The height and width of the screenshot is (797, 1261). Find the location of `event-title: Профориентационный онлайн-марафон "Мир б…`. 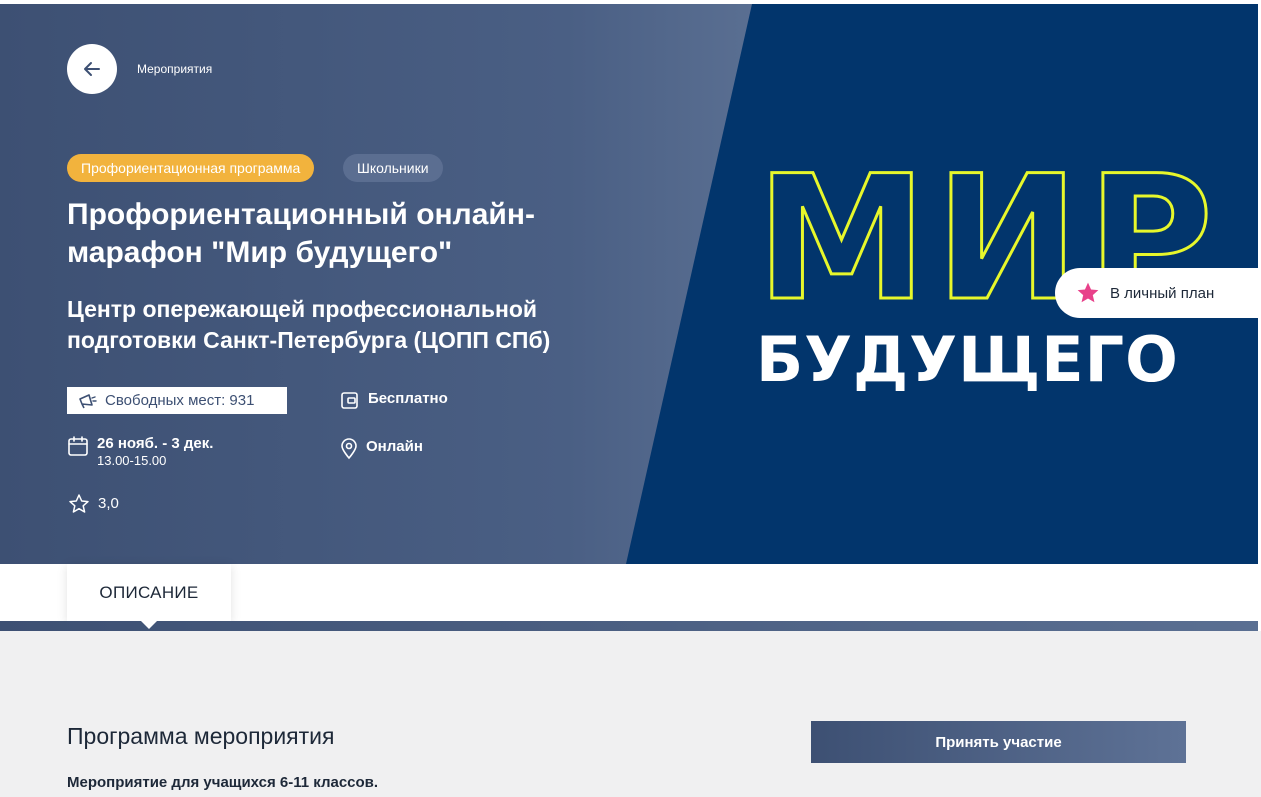

event-title: Профориентационный онлайн-марафон "Мир б… is located at coordinates (301, 233).